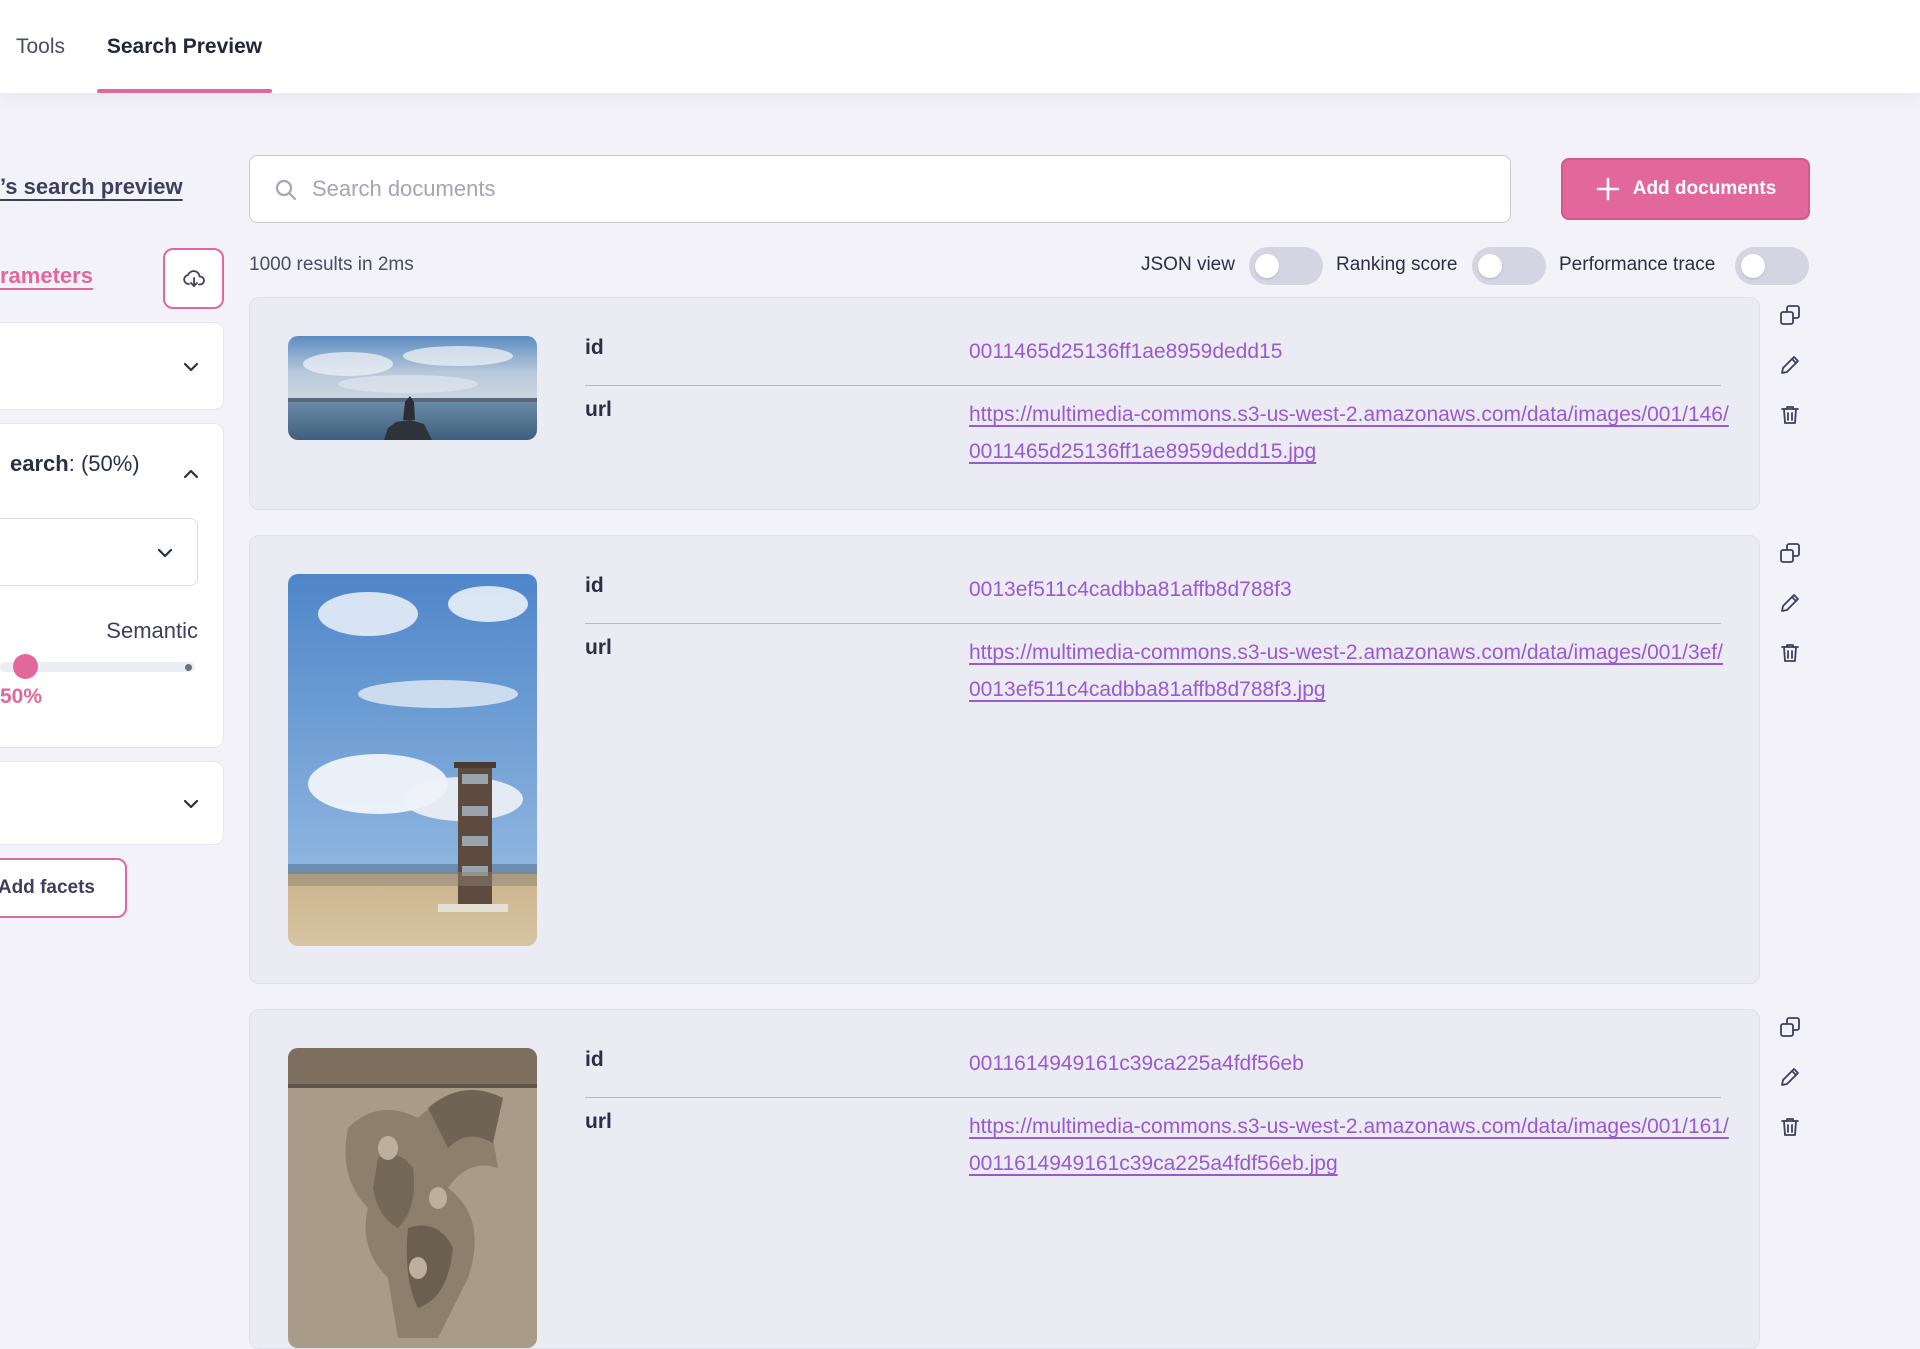 Image resolution: width=1920 pixels, height=1349 pixels. Describe the element at coordinates (1126, 351) in the screenshot. I see `document-id: 0011465d25136ff1ae8959dedd15` at that location.